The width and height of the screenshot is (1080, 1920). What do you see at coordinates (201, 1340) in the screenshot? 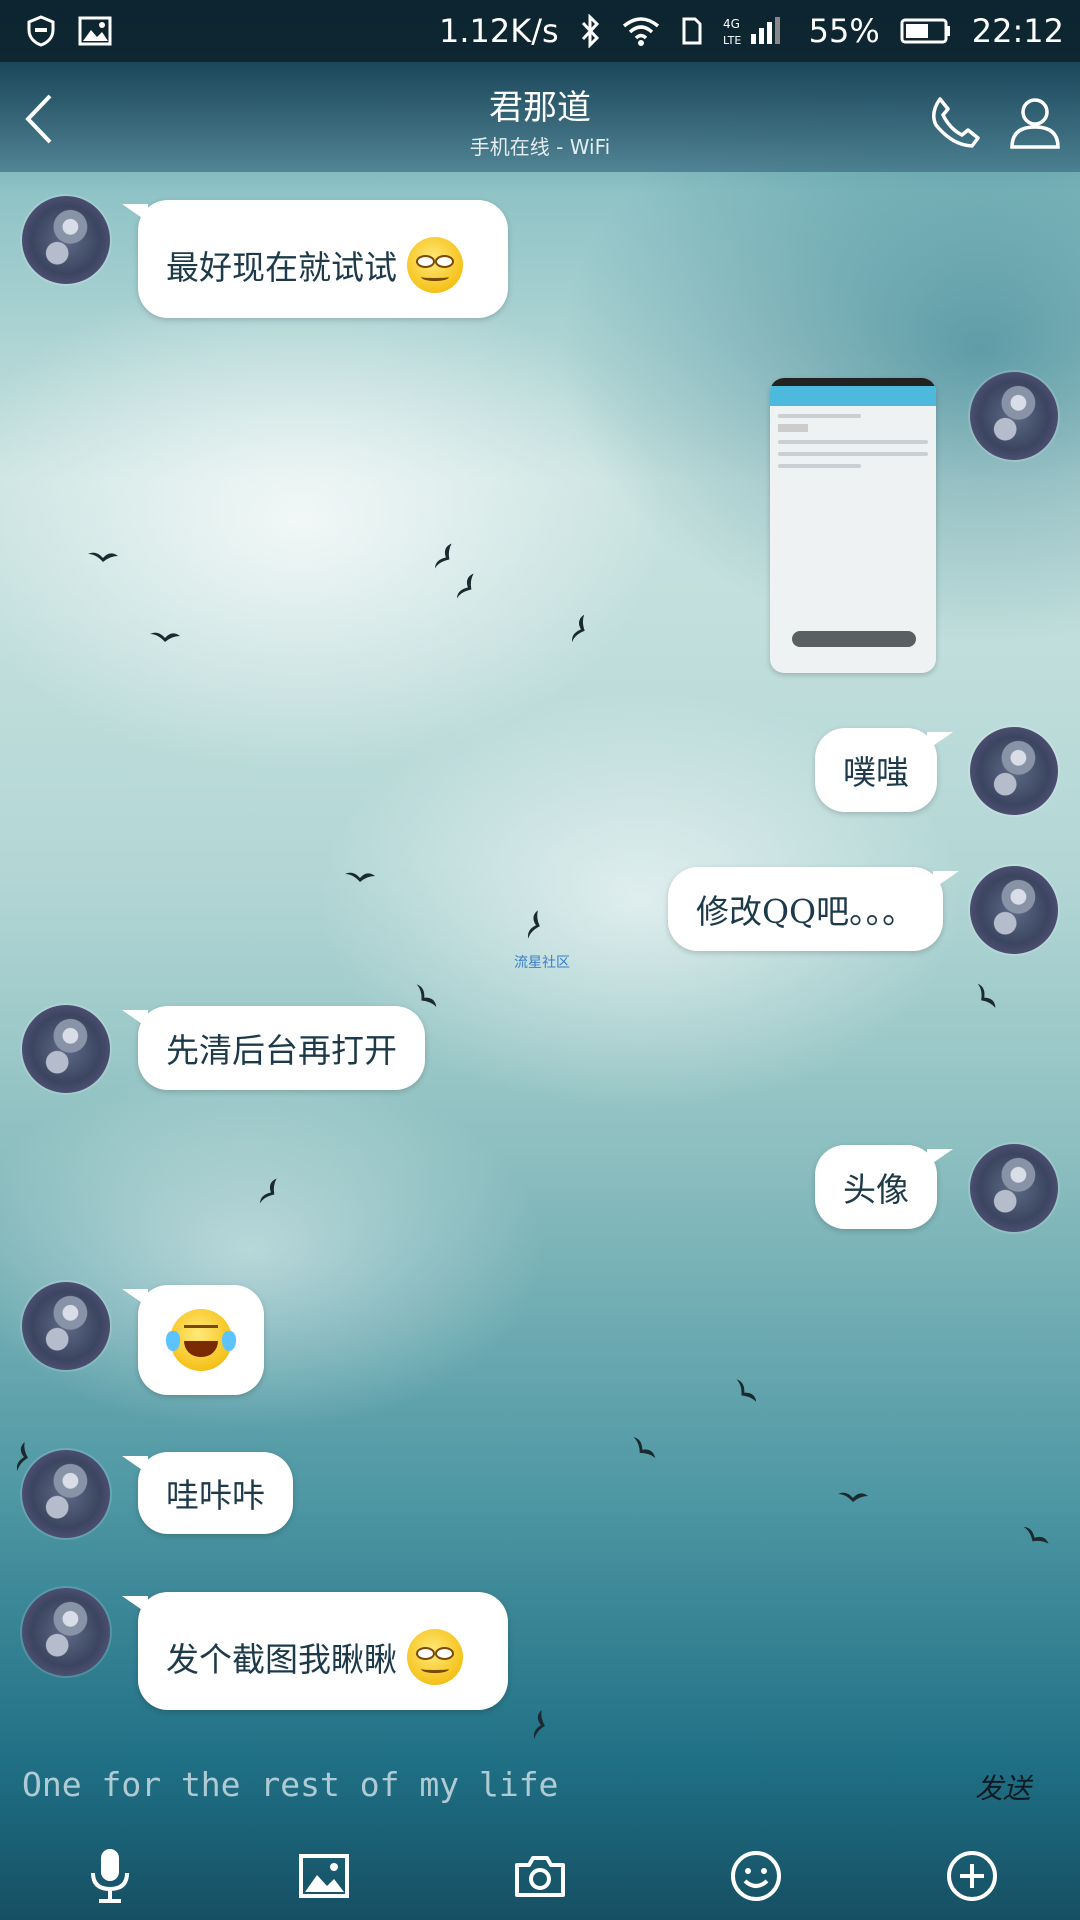
I see `laughing-emoji-icon` at bounding box center [201, 1340].